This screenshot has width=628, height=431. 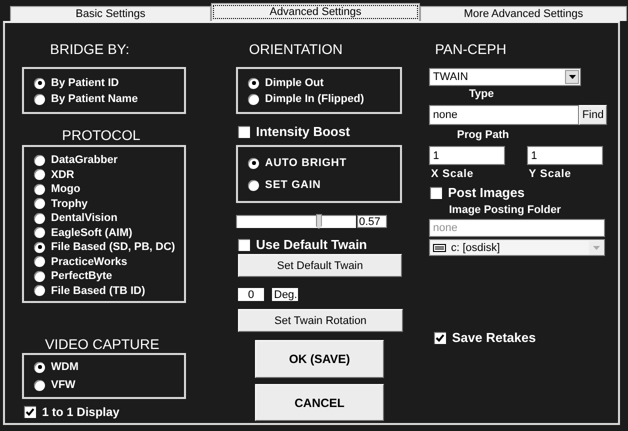 I want to click on x-scale-field: 1, so click(x=467, y=155).